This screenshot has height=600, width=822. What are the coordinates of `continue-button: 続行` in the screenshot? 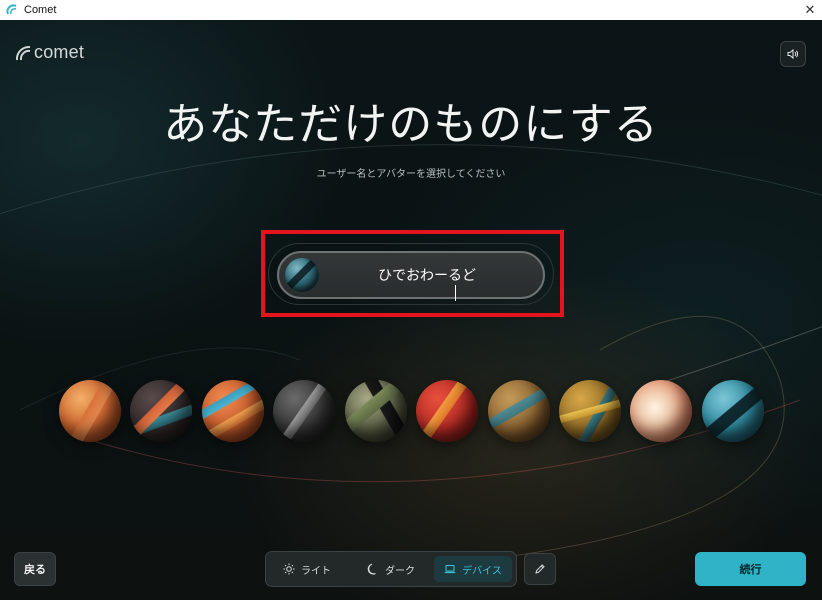 It's located at (750, 569).